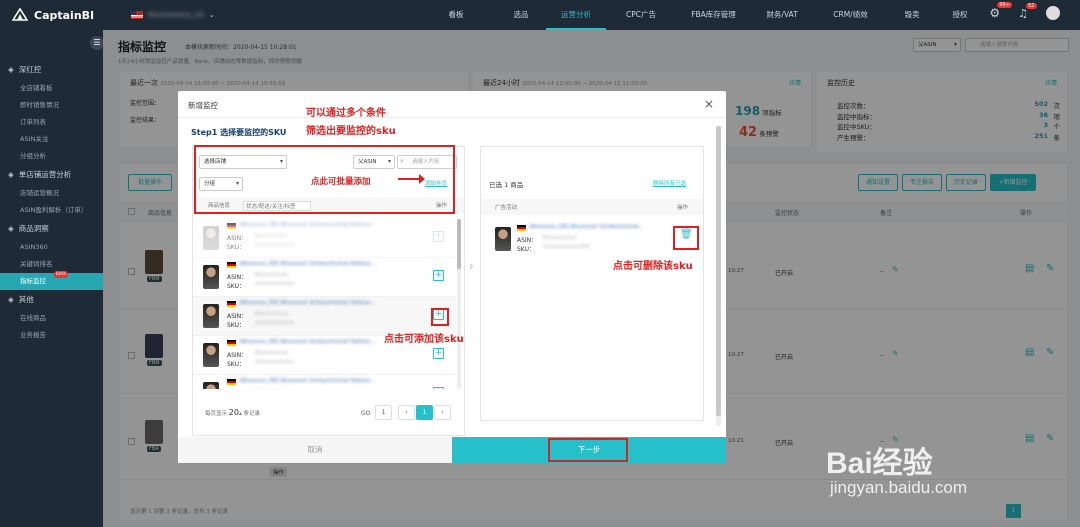  What do you see at coordinates (683, 208) in the screenshot?
I see `col-selected-op: 操作` at bounding box center [683, 208].